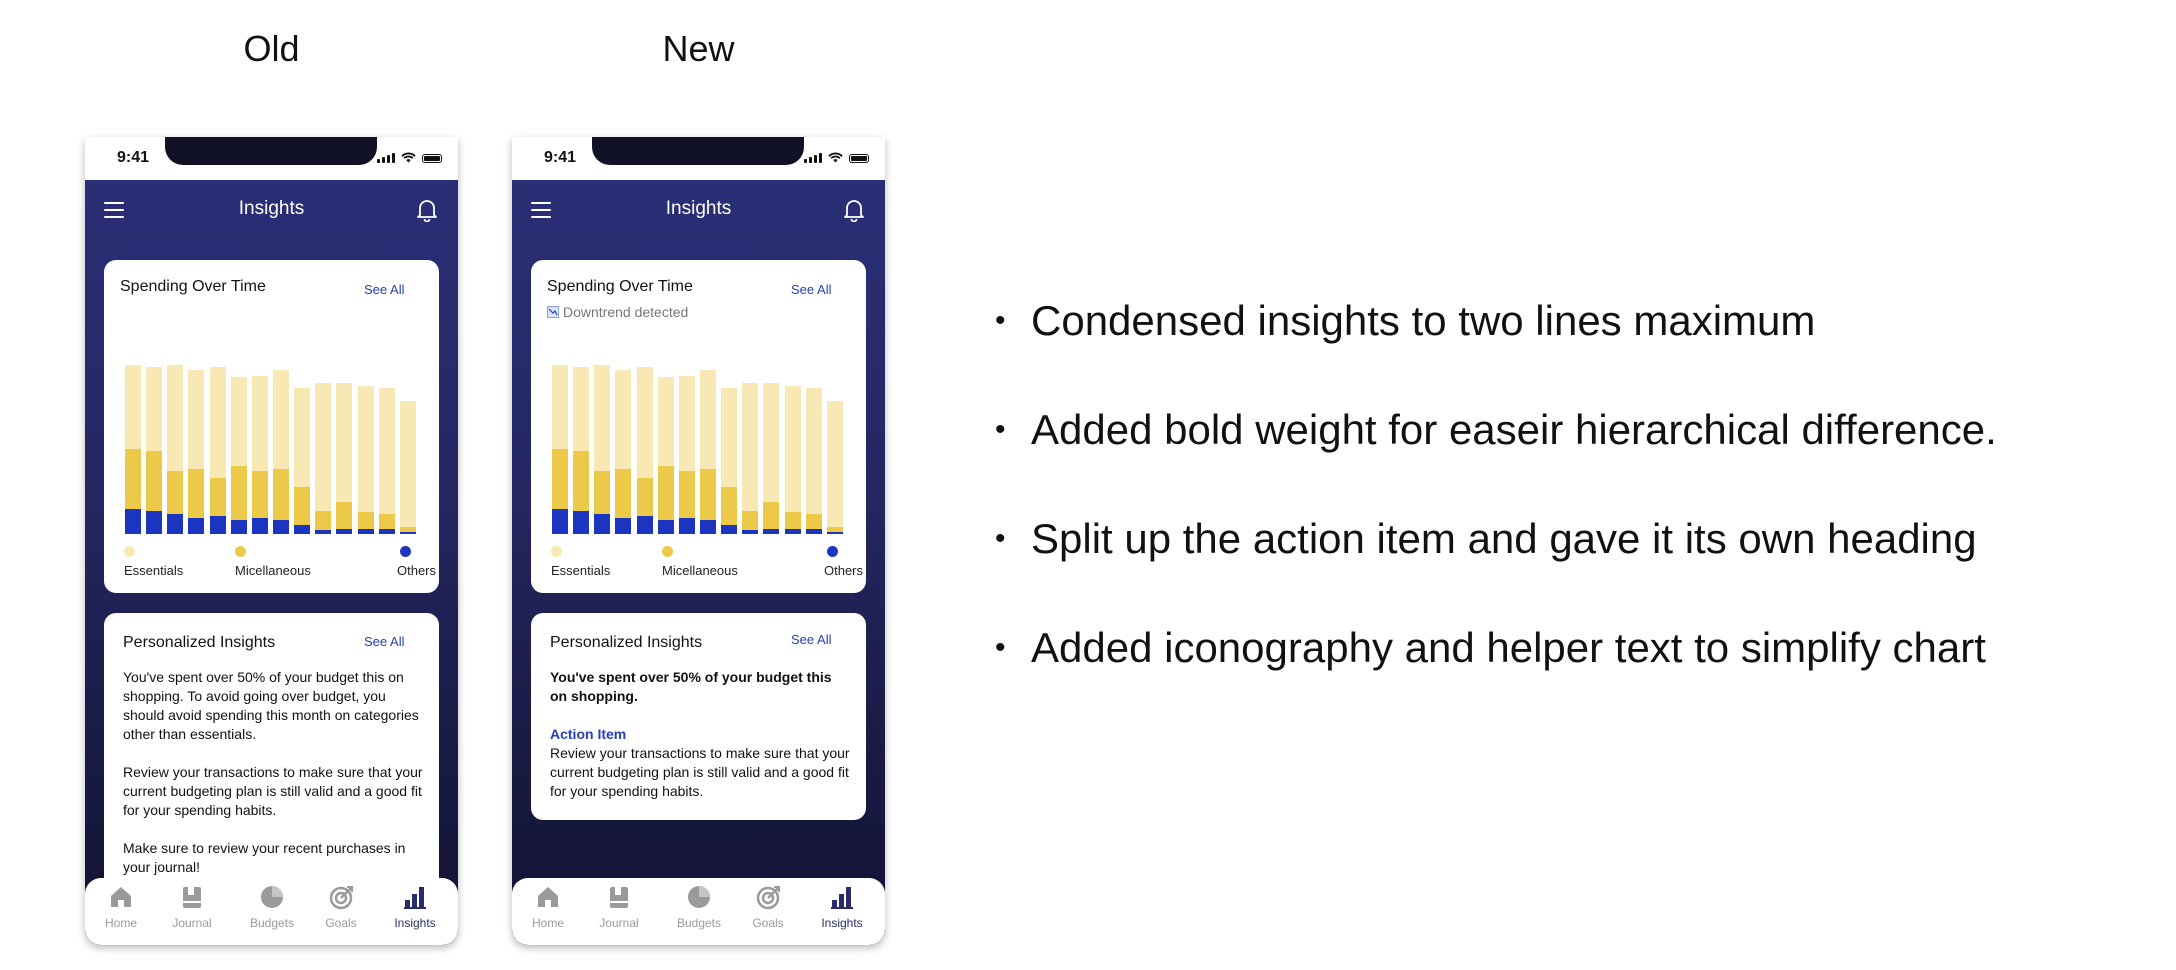  What do you see at coordinates (1570, 321) in the screenshot?
I see `change-note-item: Condensed insights to two lines maximum` at bounding box center [1570, 321].